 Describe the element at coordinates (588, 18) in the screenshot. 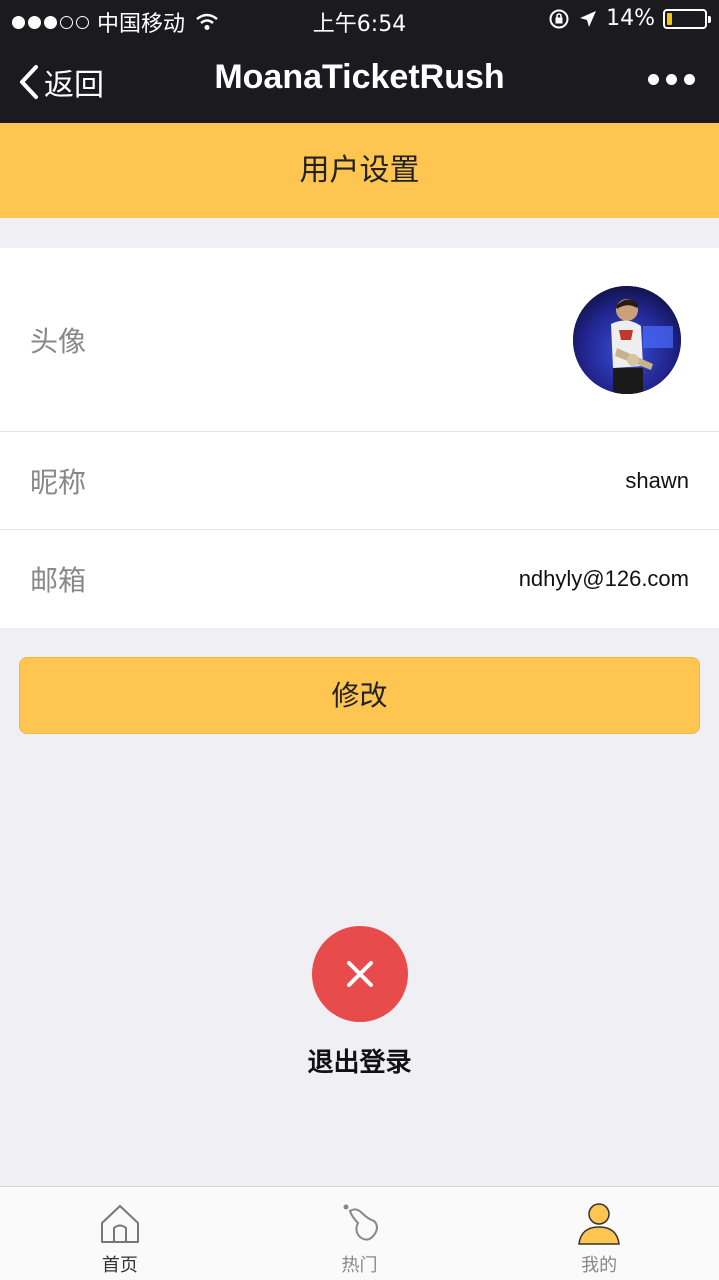

I see `location-arrow-icon` at that location.